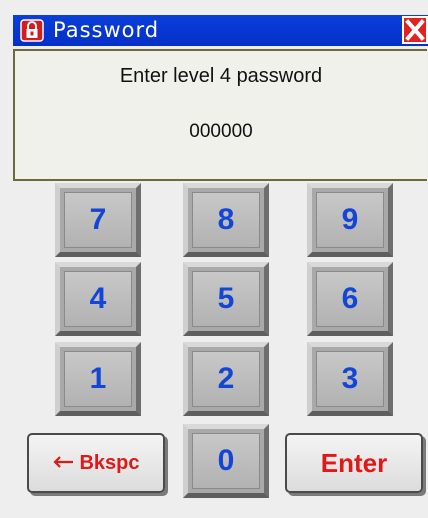  Describe the element at coordinates (221, 131) in the screenshot. I see `password-entry: 000000` at that location.